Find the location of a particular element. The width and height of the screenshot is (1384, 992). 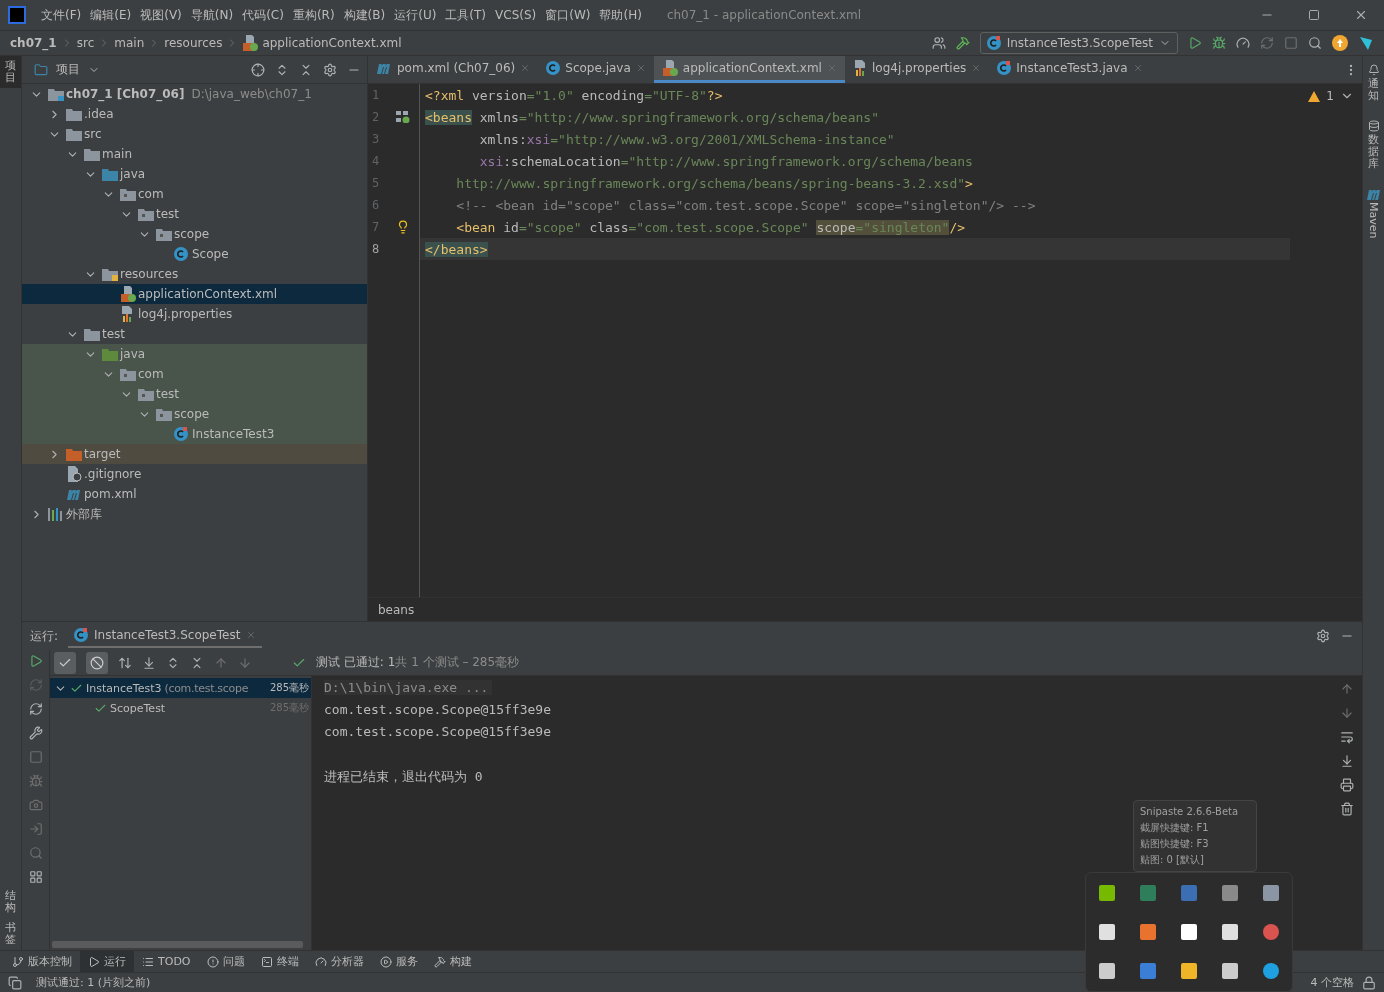

tool-window-tab: 服务 is located at coordinates (398, 961).